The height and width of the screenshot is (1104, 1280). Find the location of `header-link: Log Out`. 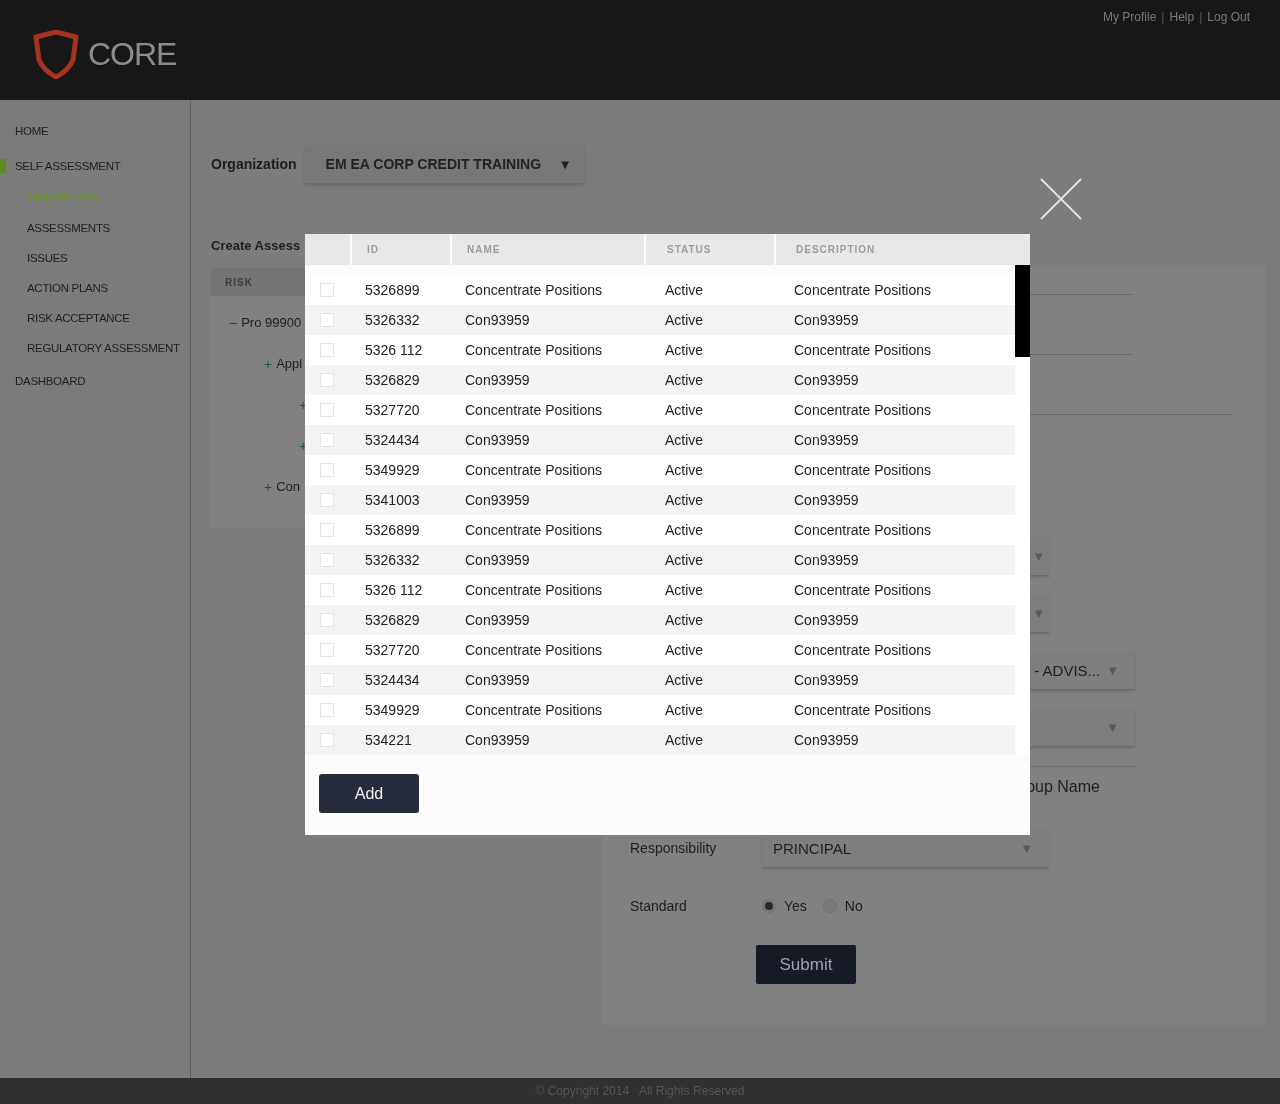

header-link: Log Out is located at coordinates (1228, 17).